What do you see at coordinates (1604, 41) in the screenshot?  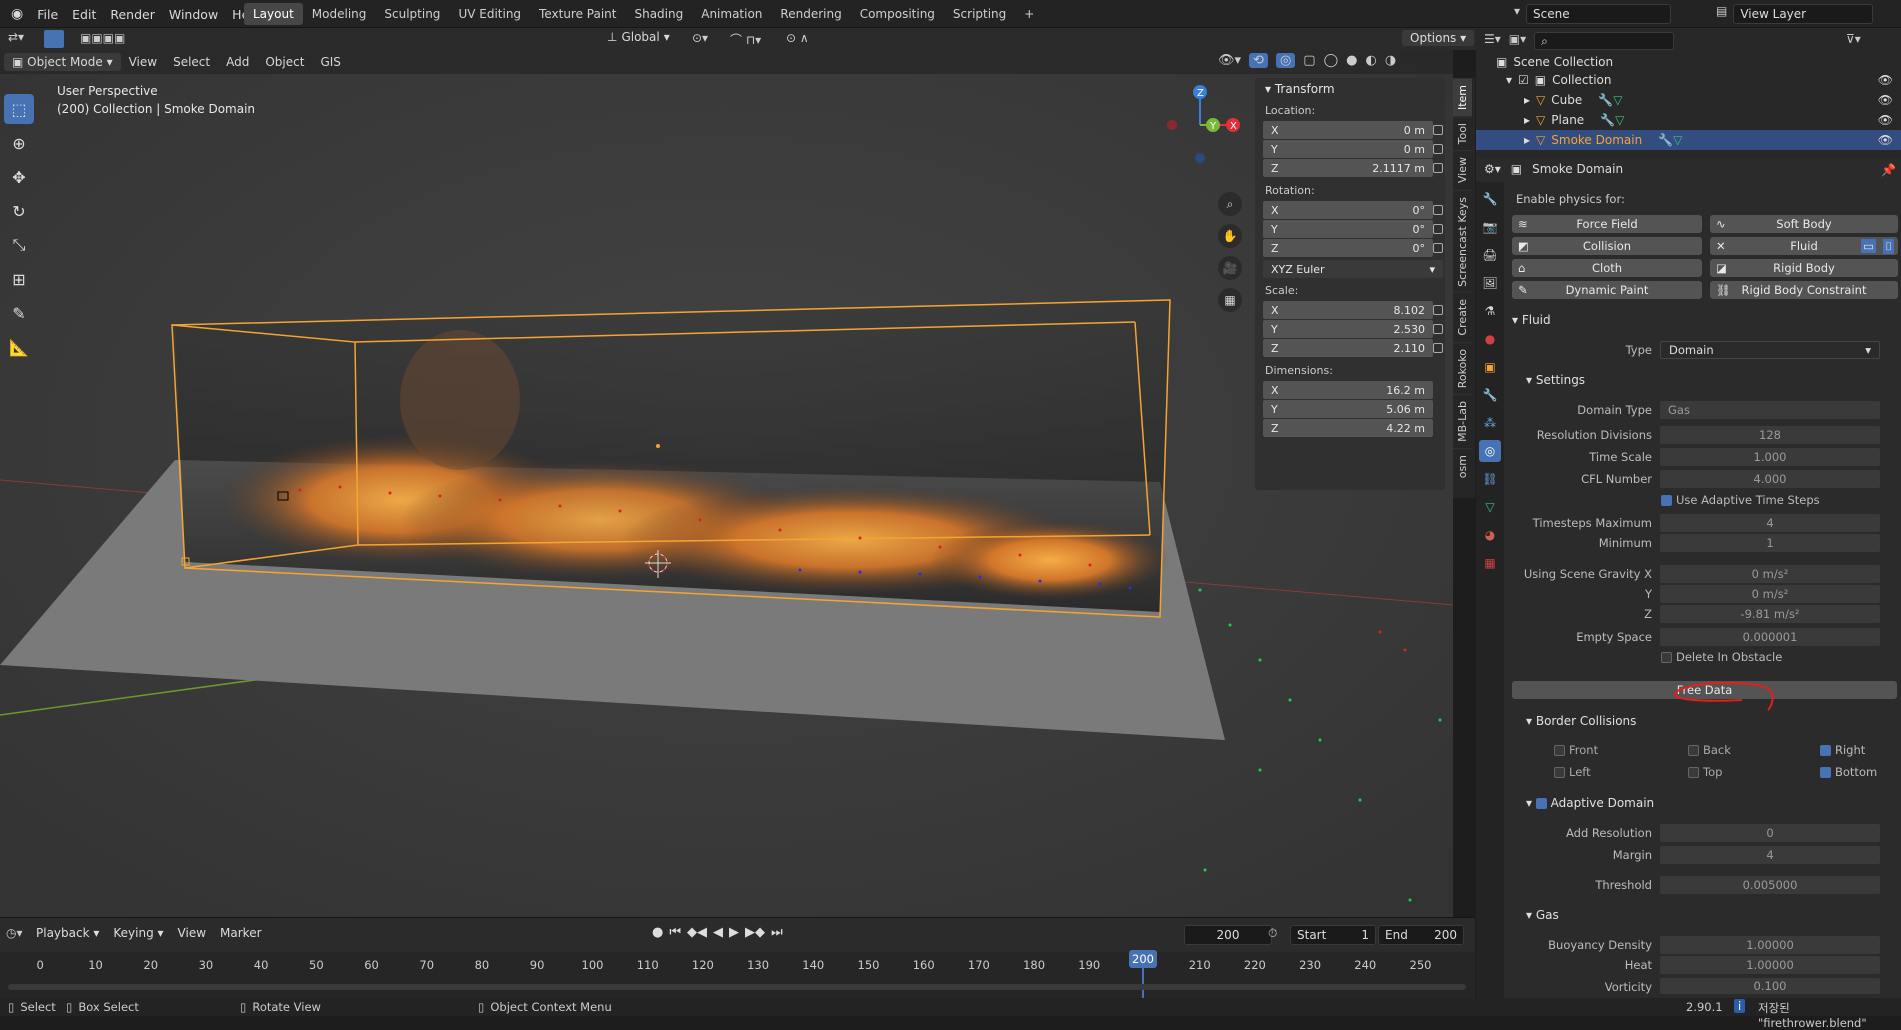 I see `outliner-search-input: ⌕` at bounding box center [1604, 41].